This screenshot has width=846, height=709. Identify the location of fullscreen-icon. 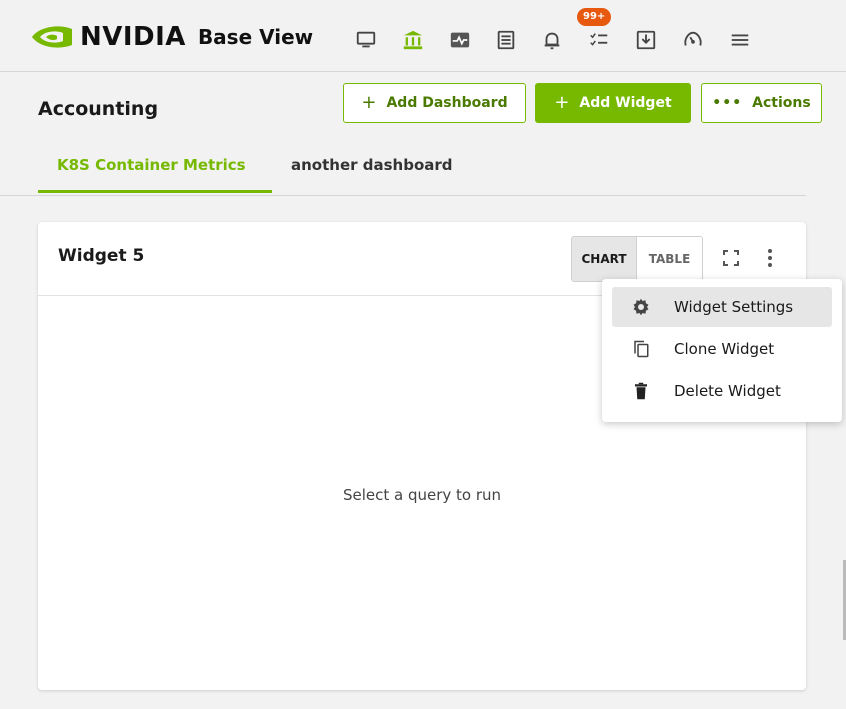
(731, 258).